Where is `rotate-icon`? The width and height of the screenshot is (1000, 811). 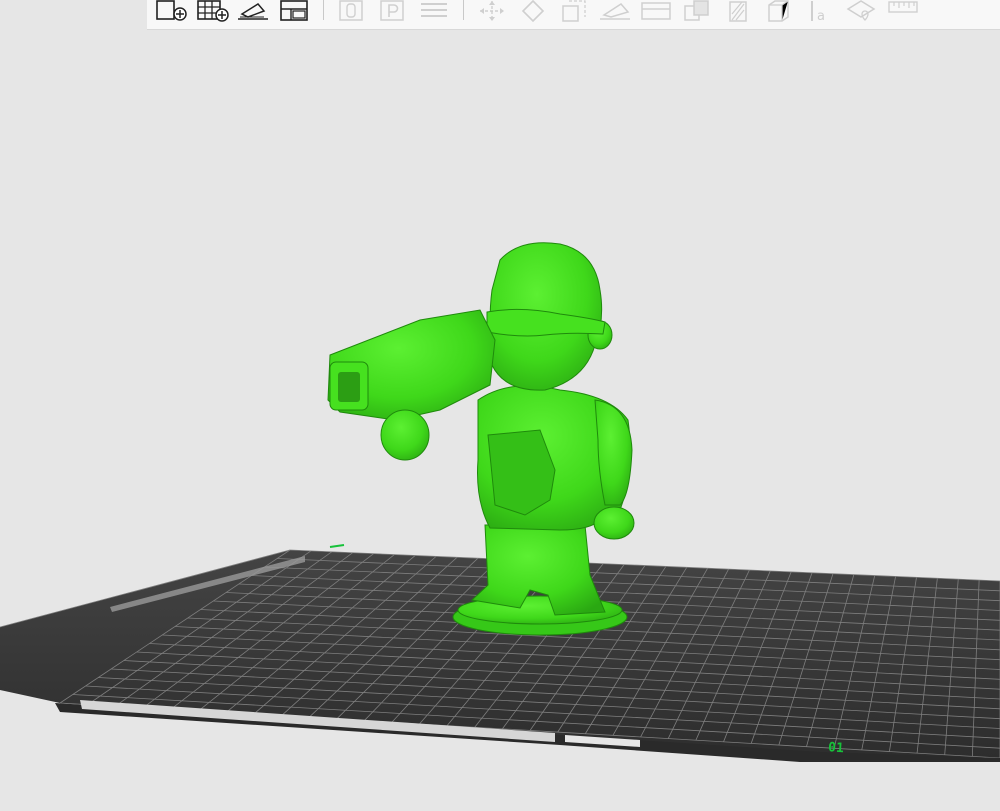
rotate-icon is located at coordinates (533, 11).